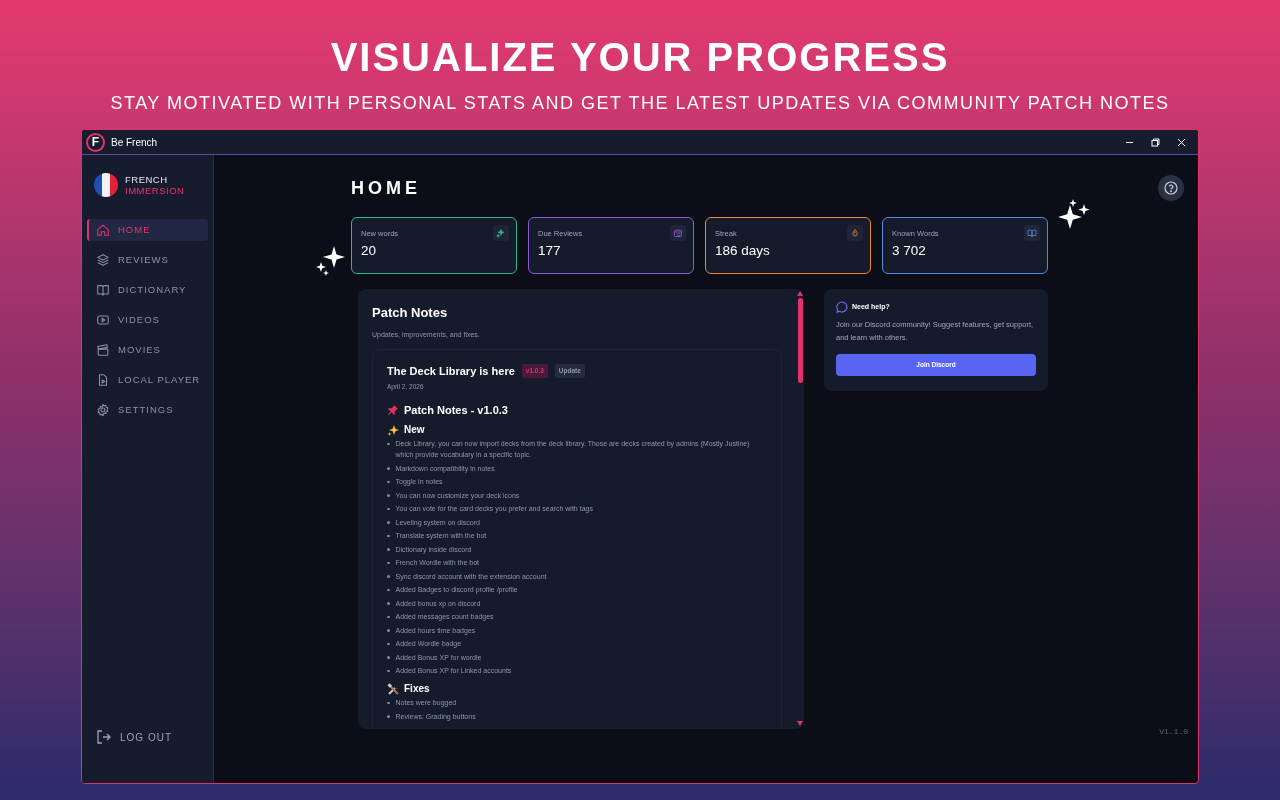 The width and height of the screenshot is (1280, 800). I want to click on sparkles-icon, so click(393, 430).